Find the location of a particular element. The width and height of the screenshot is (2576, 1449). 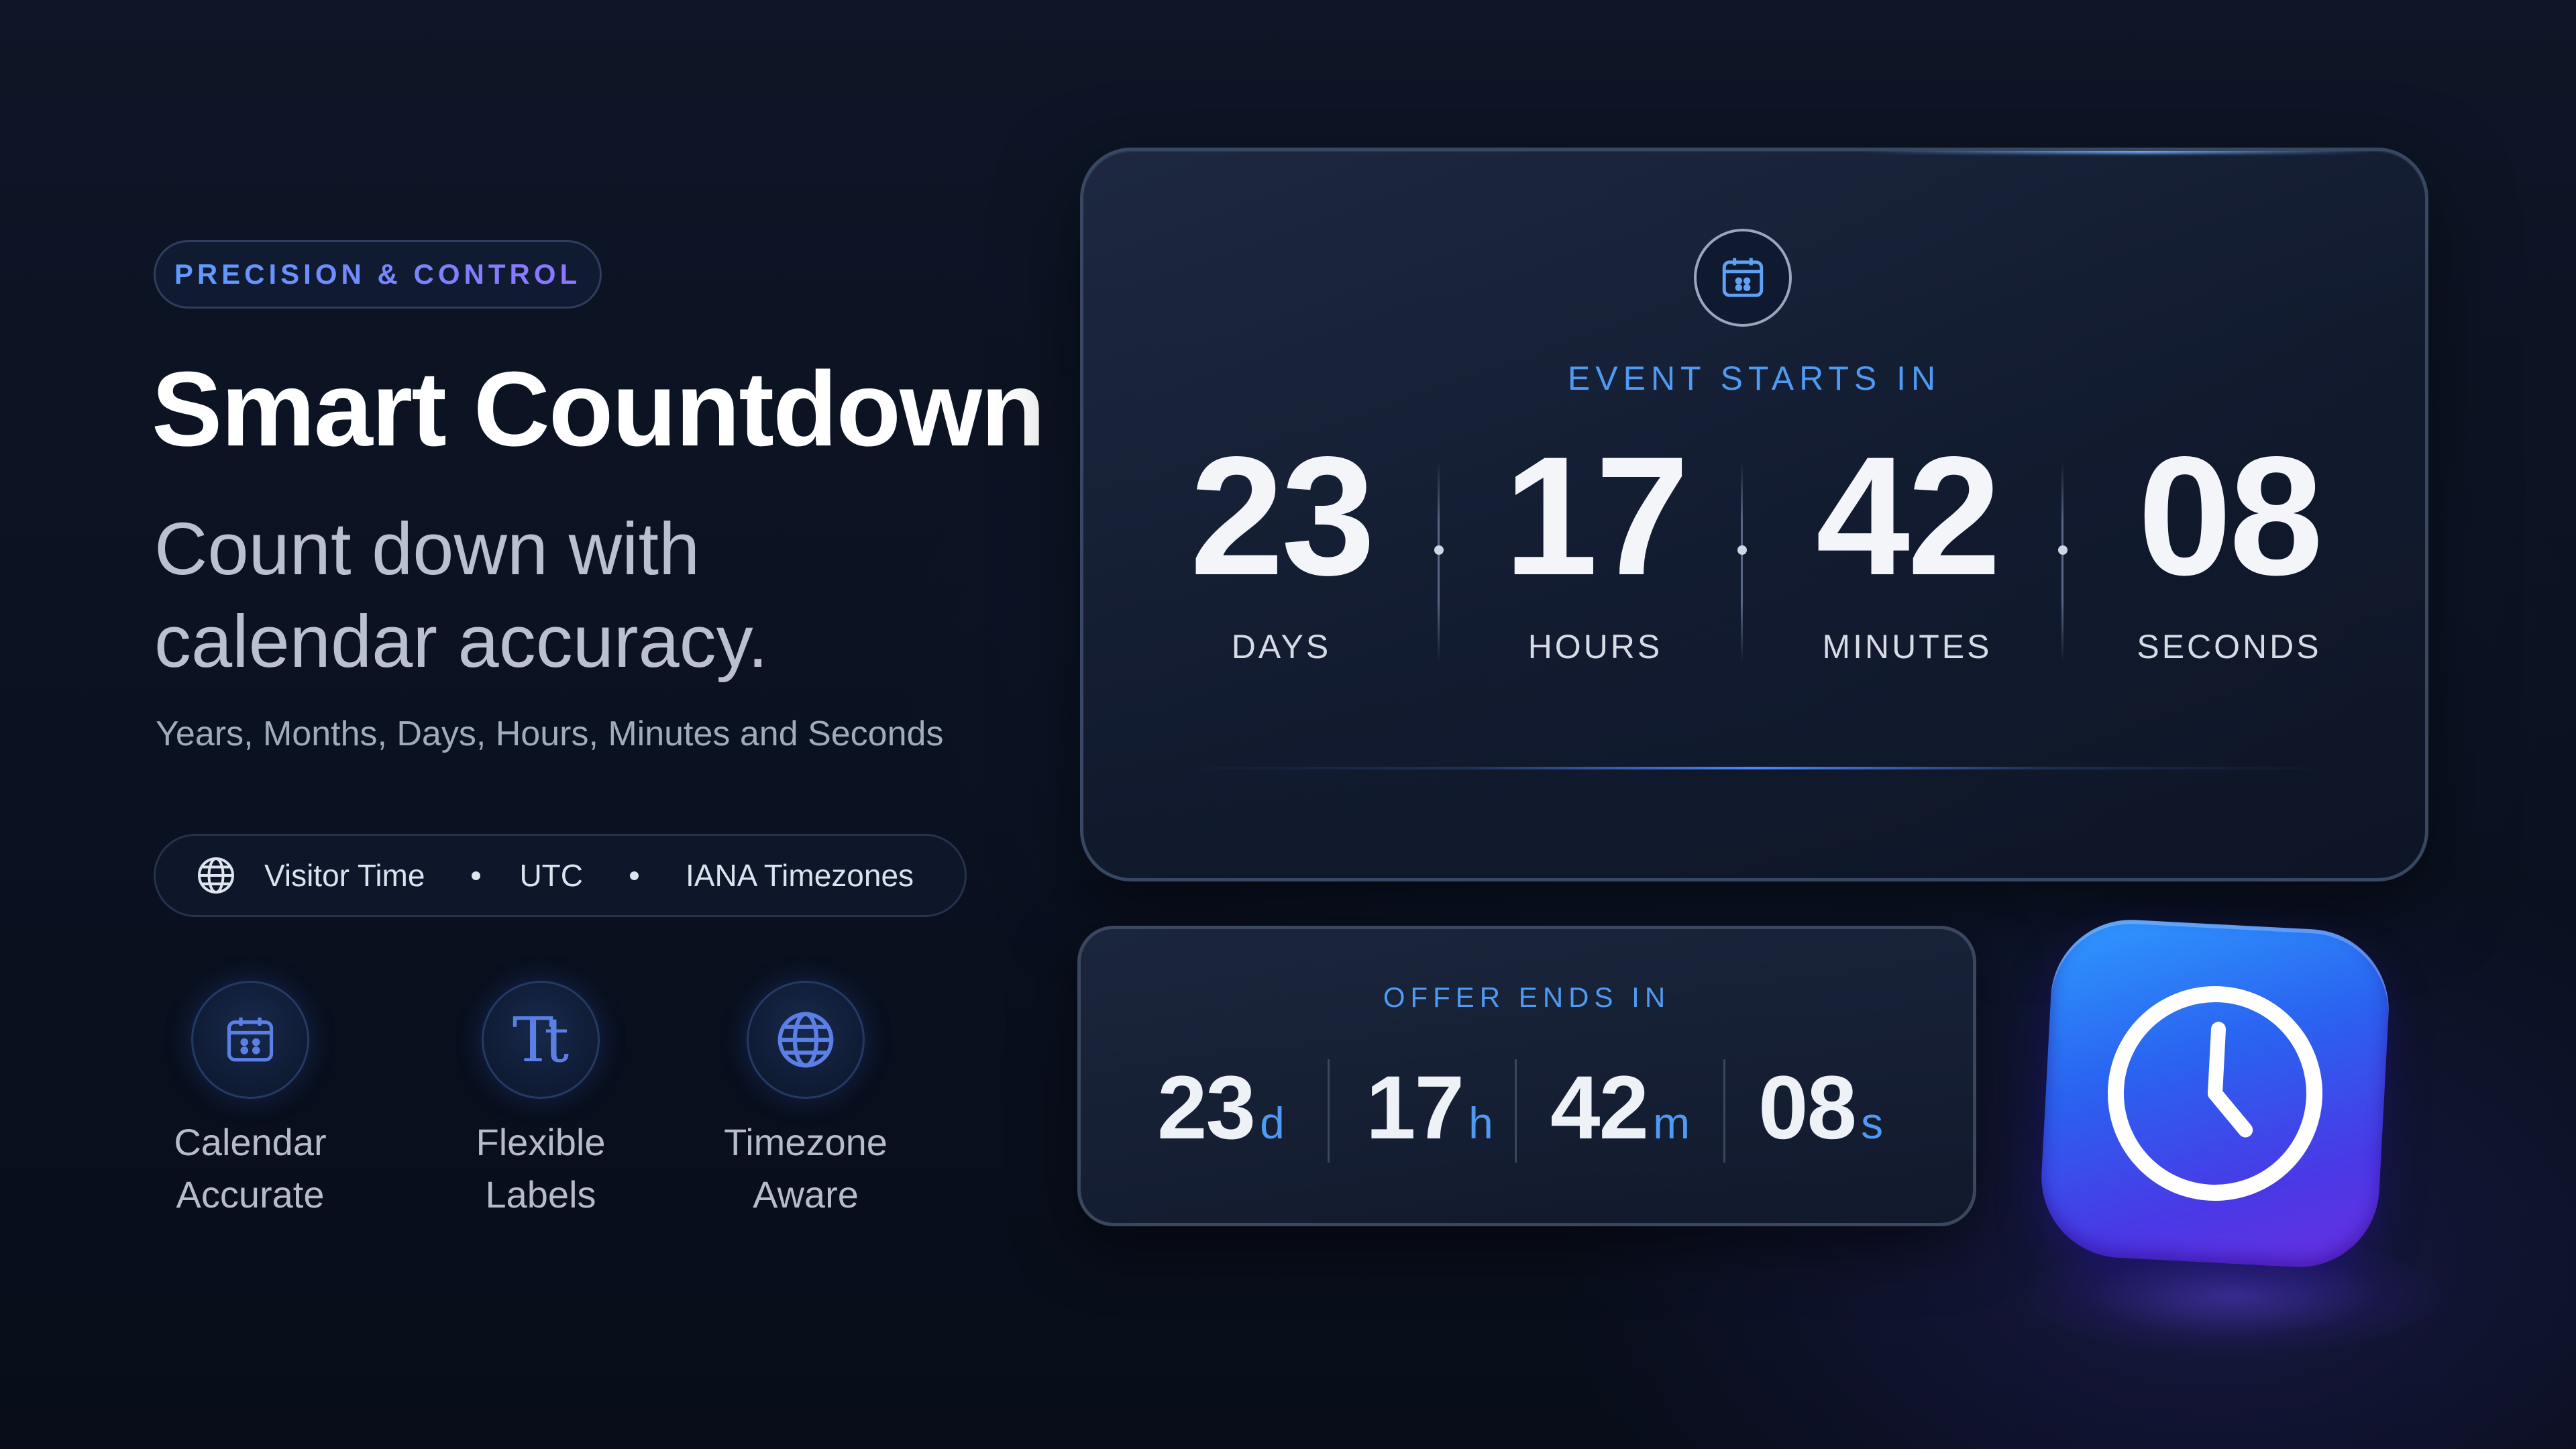

offer-days-suffix: d is located at coordinates (1272, 1123).